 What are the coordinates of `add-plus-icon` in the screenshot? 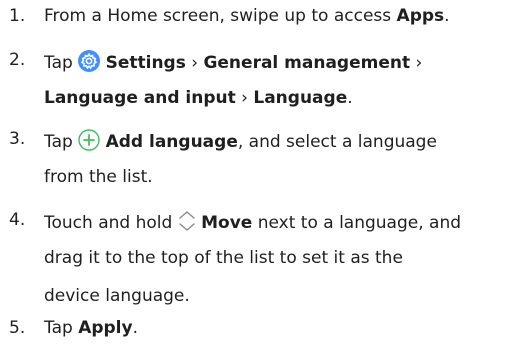 It's located at (89, 142).